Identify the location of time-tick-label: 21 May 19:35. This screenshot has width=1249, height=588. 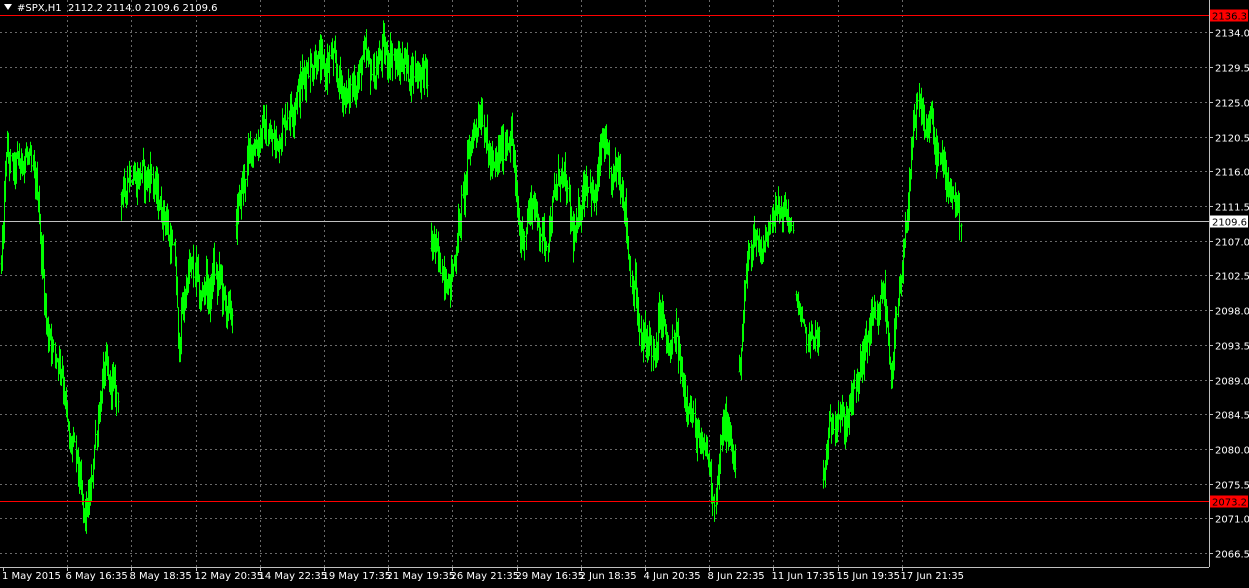
(421, 576).